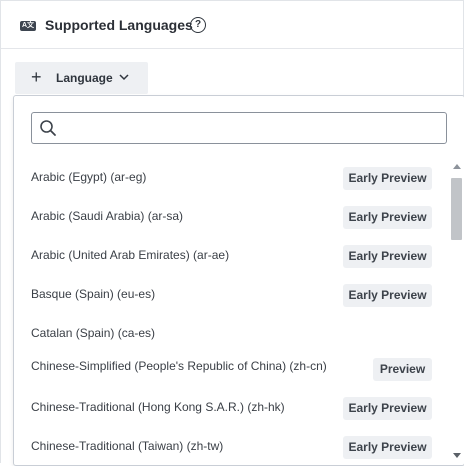 This screenshot has width=464, height=466. What do you see at coordinates (107, 216) in the screenshot?
I see `language-option-label: Arabic (Saudi Arabia) (ar-sa)` at bounding box center [107, 216].